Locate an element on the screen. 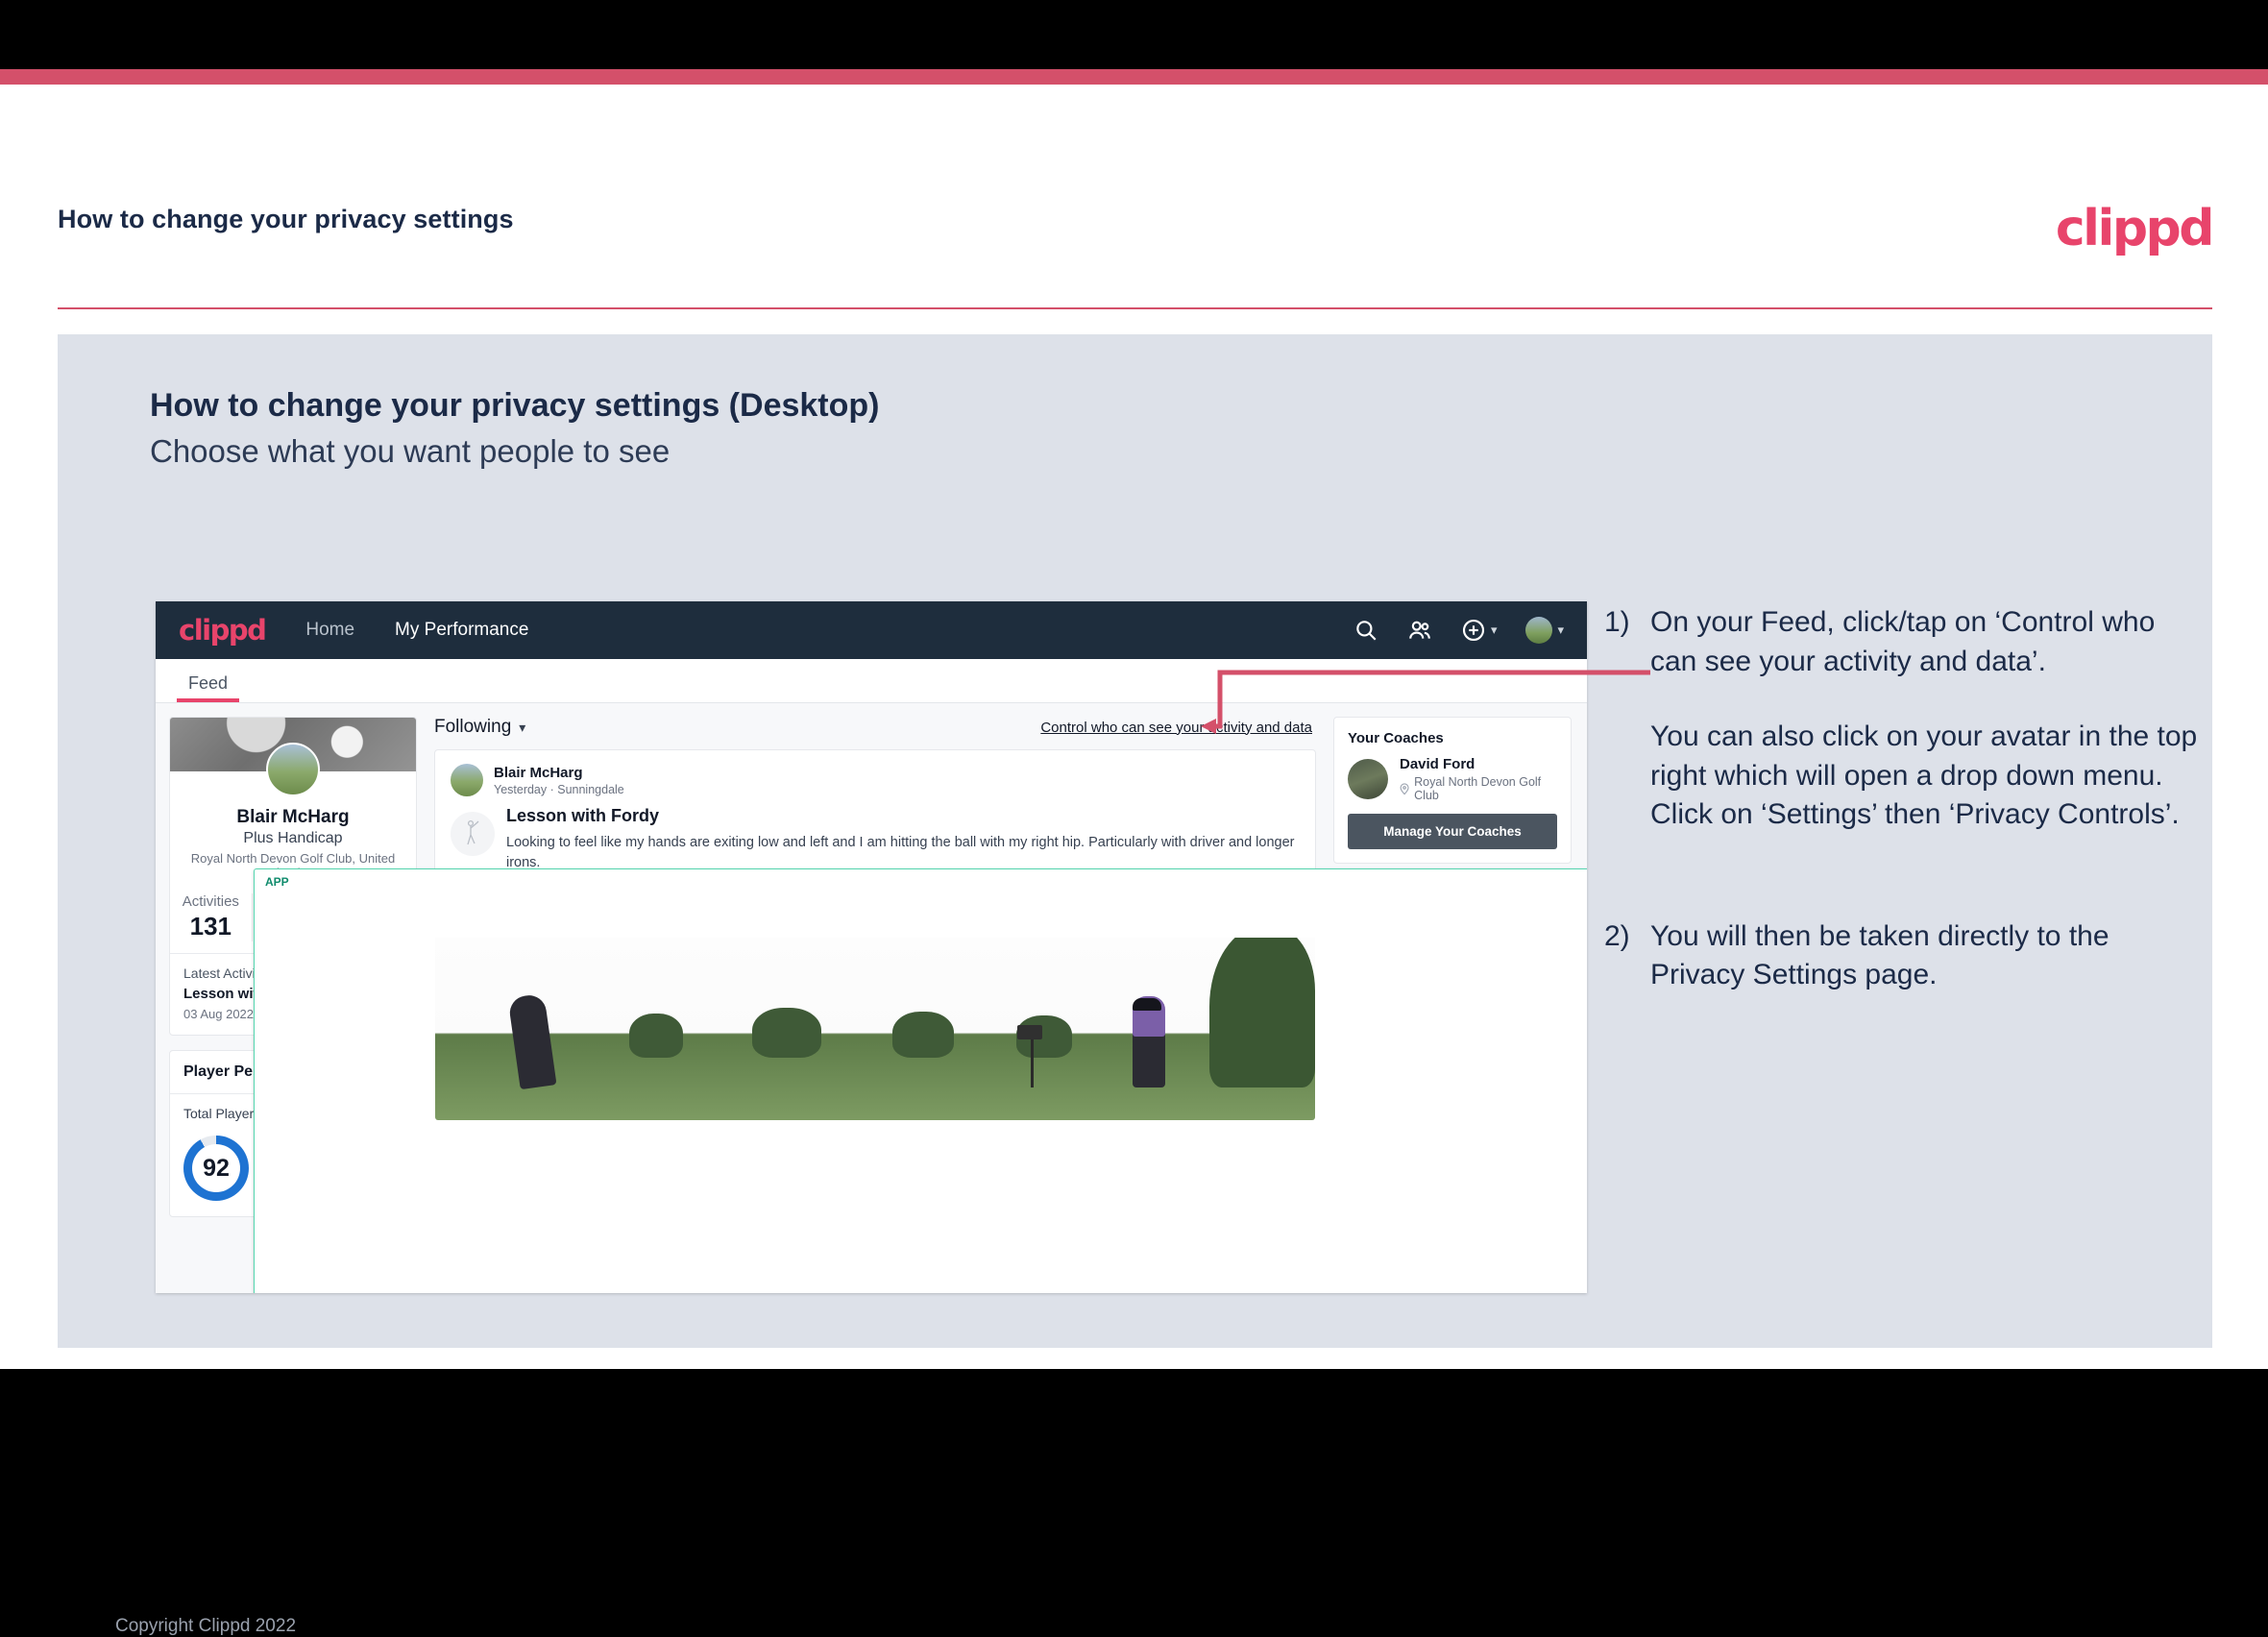  header-divider is located at coordinates (1135, 308).